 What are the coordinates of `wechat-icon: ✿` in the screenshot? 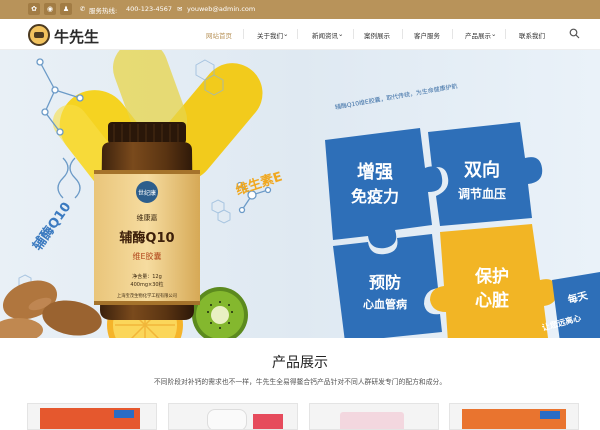 It's located at (34, 9).